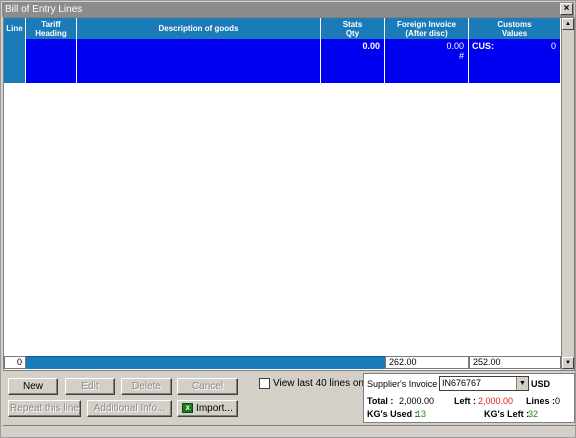  I want to click on view-last-40-checkbox, so click(264, 383).